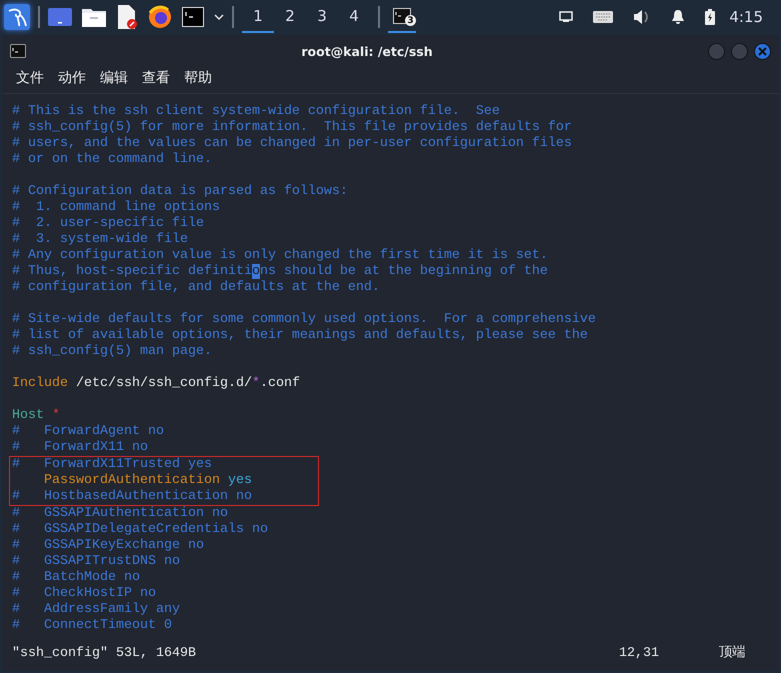 The height and width of the screenshot is (673, 781). I want to click on menu-item: 文件, so click(30, 78).